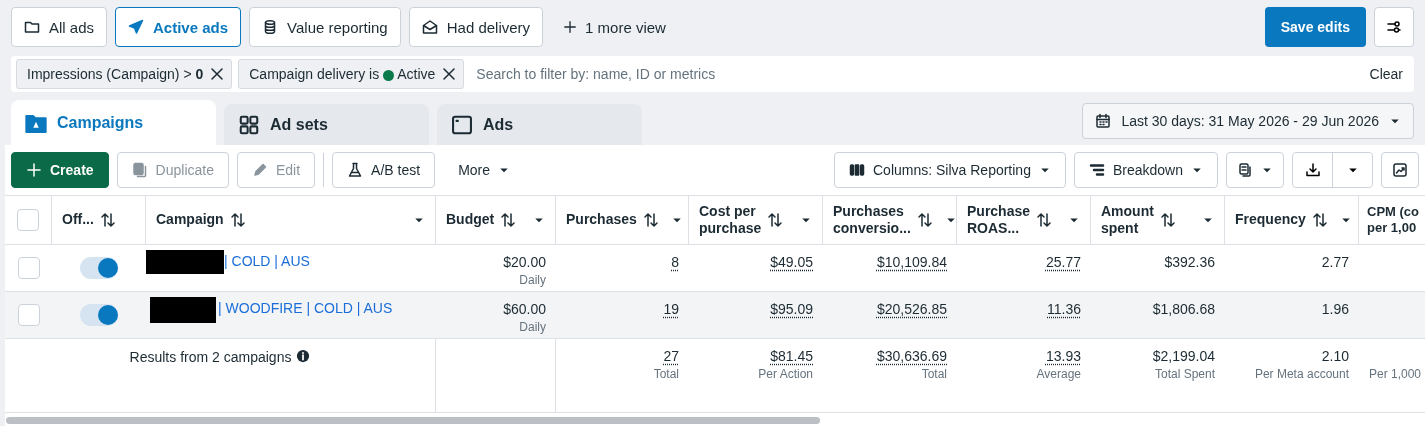  I want to click on table-cell: 1.96, so click(1335, 309).